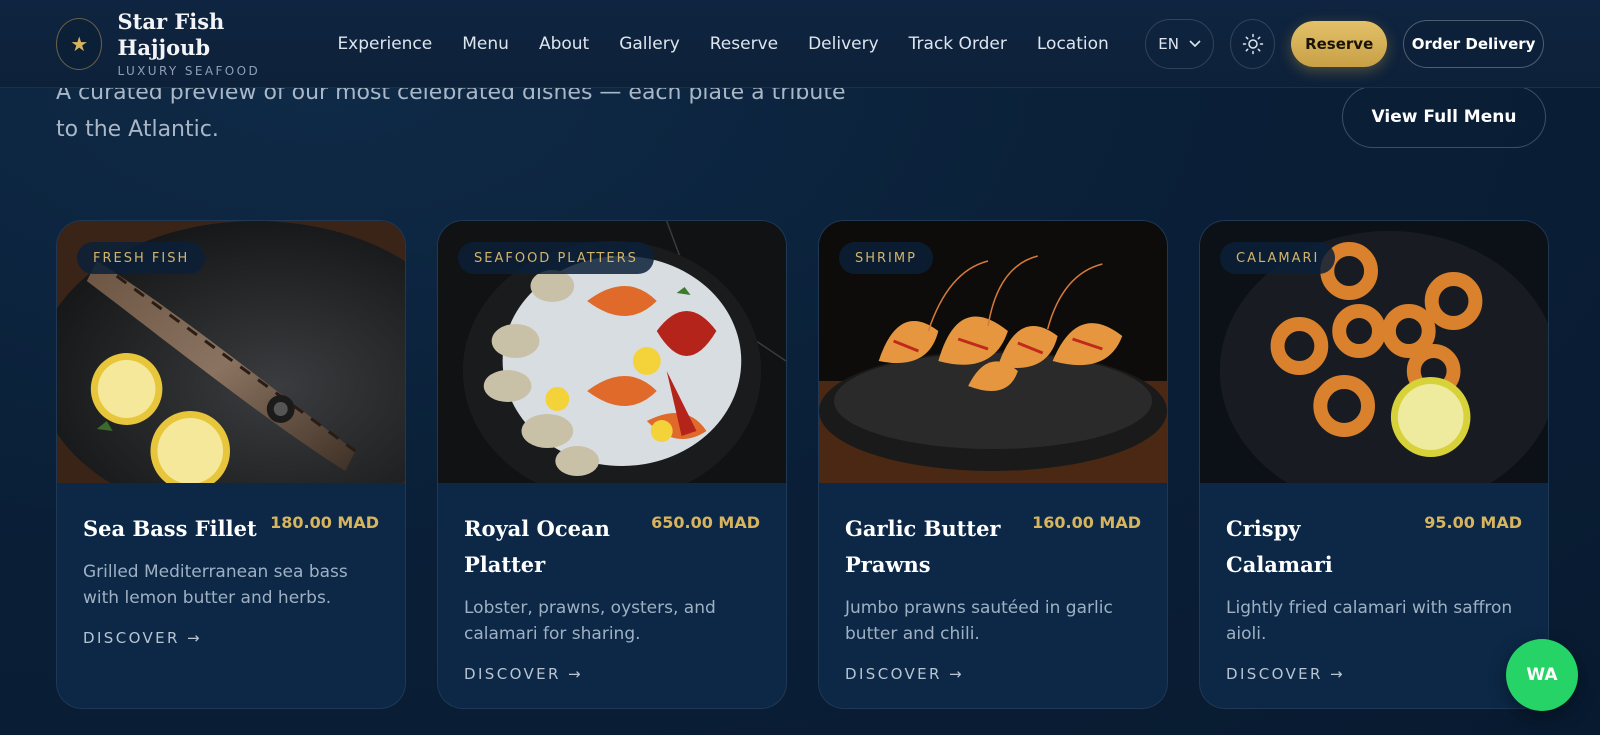 This screenshot has width=1600, height=735. Describe the element at coordinates (485, 44) in the screenshot. I see `nav-menu: Menu` at that location.